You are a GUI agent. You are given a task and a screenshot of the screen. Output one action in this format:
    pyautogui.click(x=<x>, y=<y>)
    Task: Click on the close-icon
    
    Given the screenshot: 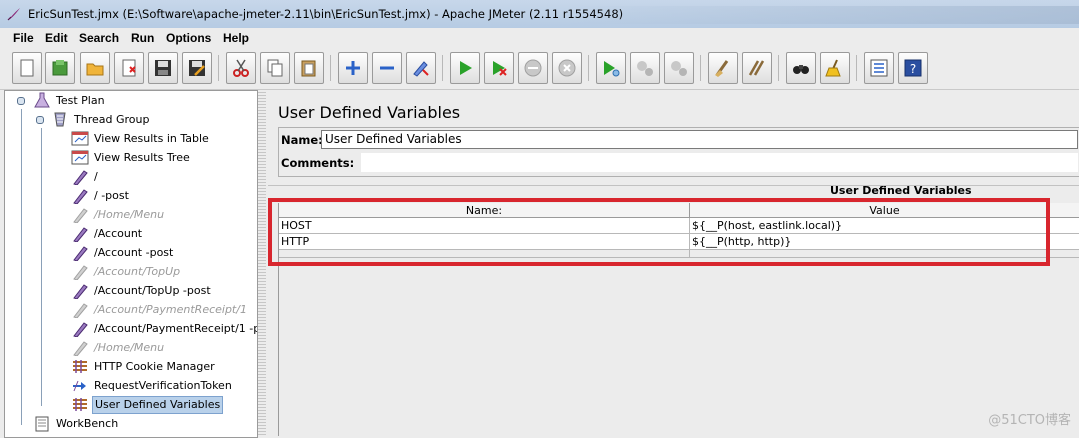 What is the action you would take?
    pyautogui.click(x=129, y=68)
    